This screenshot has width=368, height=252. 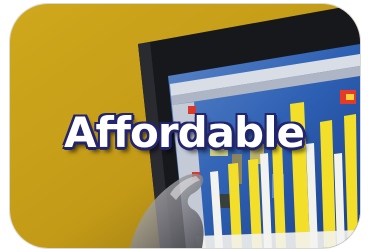 I want to click on caption-text: Affordable, so click(x=184, y=132).